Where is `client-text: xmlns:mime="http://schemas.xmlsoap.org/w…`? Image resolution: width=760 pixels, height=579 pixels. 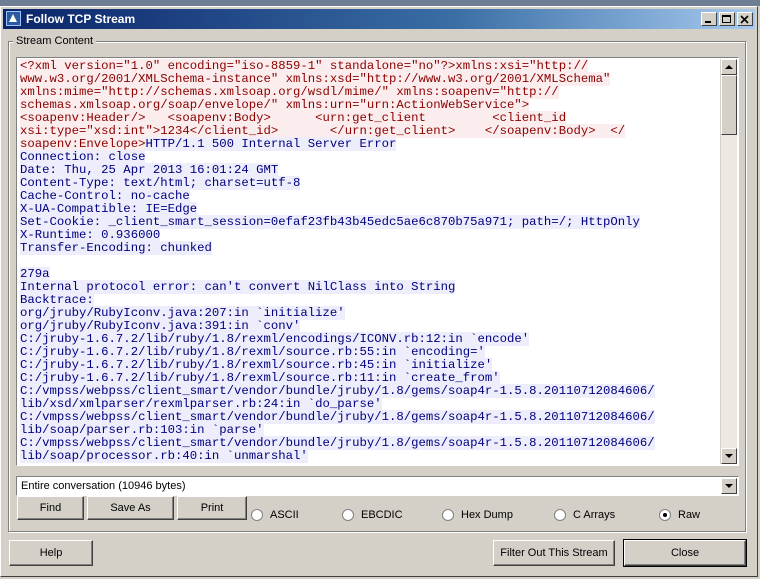
client-text: xmlns:mime="http://schemas.xmlsoap.org/w… is located at coordinates (289, 92).